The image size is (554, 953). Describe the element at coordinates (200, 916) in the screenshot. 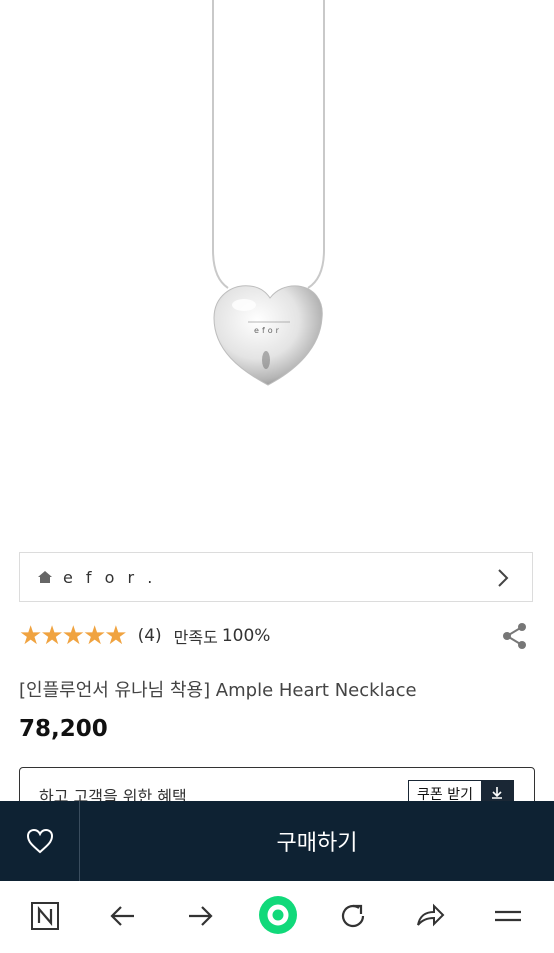

I see `forward-arrow-icon` at that location.